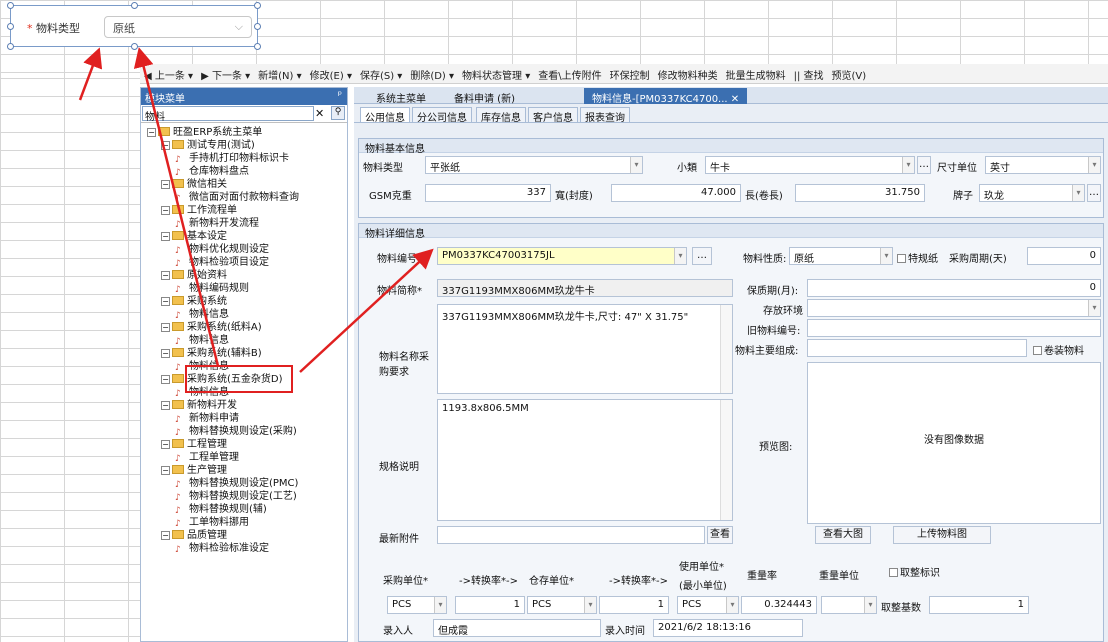 The width and height of the screenshot is (1108, 642). I want to click on conv1-field: 1, so click(490, 605).